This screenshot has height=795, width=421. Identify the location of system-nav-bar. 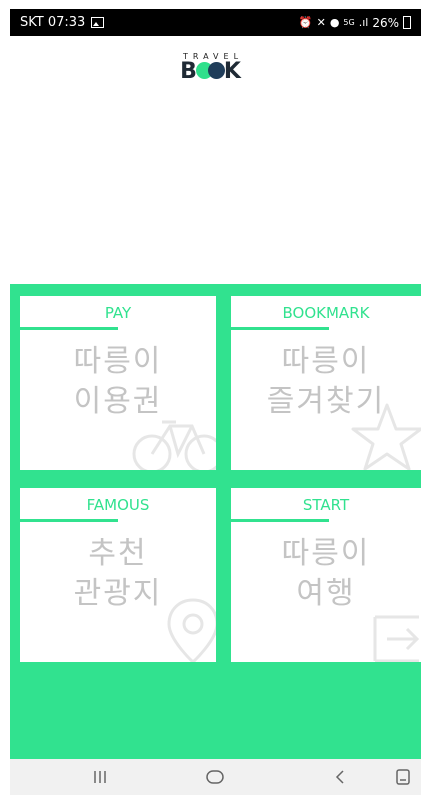
(215, 777).